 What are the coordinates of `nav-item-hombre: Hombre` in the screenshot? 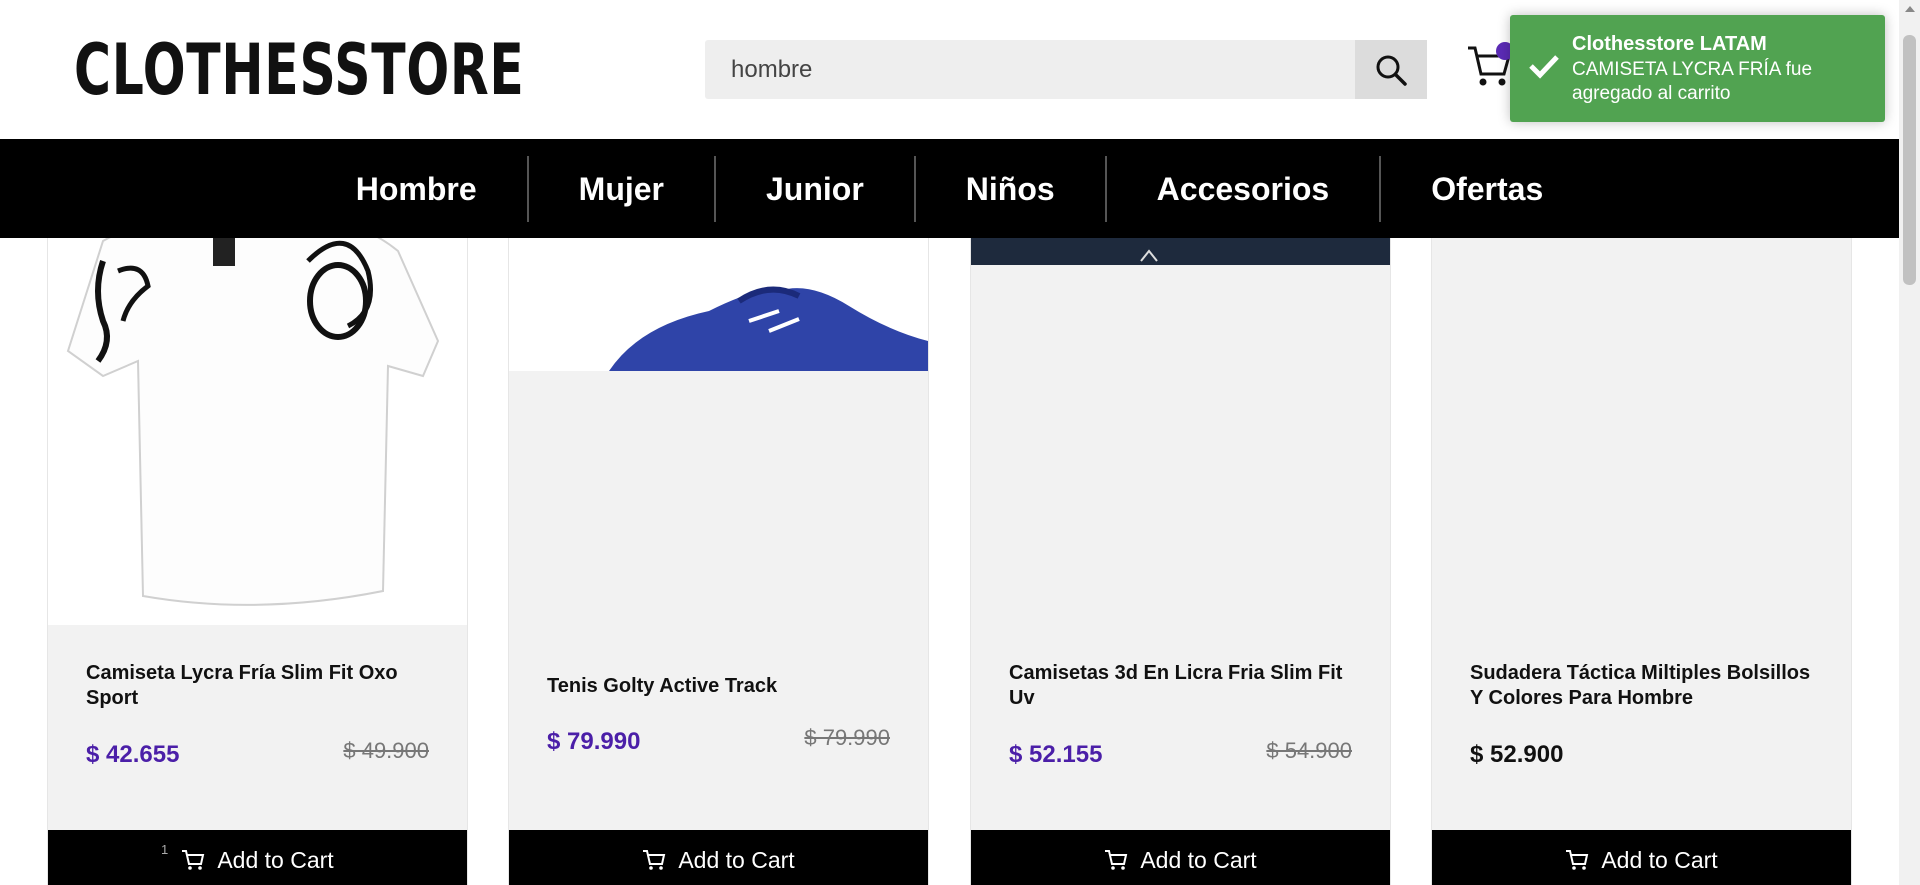 It's located at (416, 189).